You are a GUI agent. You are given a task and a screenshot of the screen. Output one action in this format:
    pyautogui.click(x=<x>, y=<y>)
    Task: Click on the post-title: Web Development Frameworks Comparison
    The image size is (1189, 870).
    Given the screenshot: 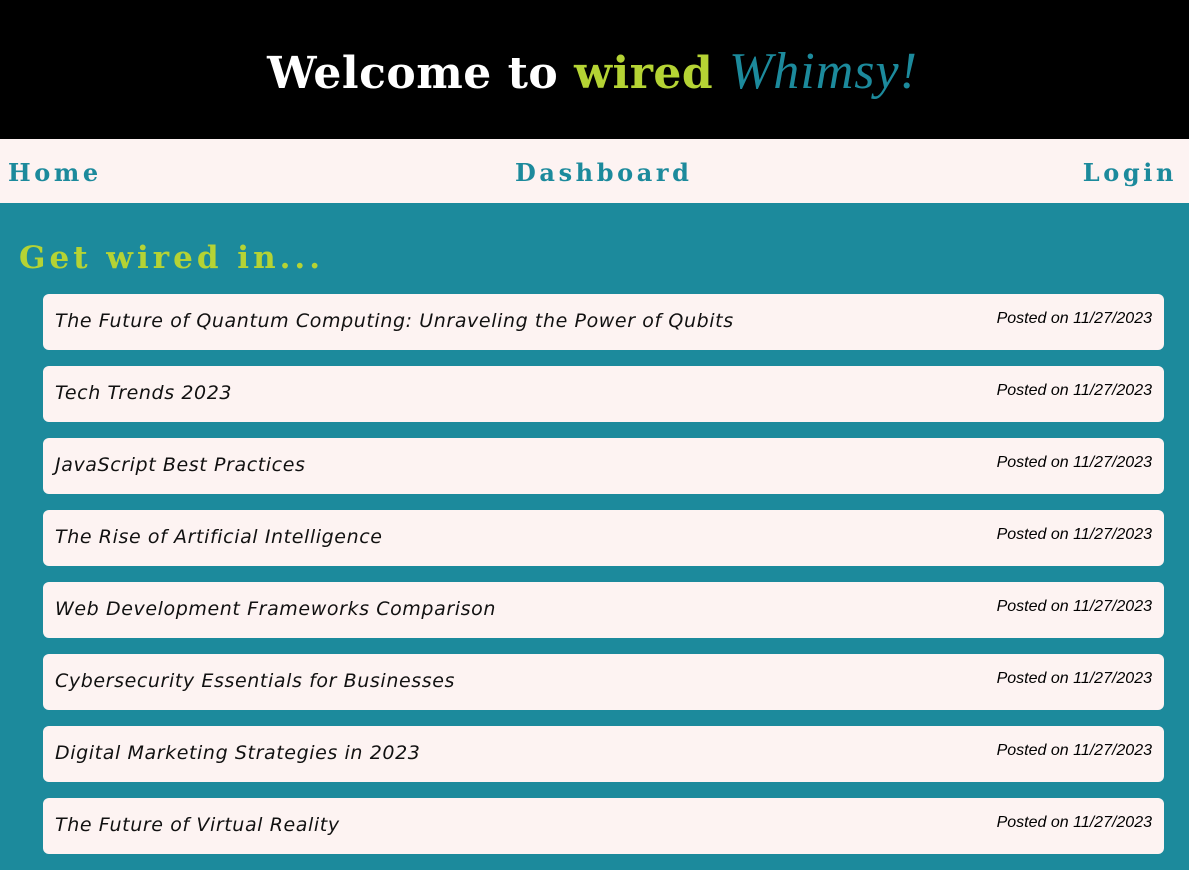 What is the action you would take?
    pyautogui.click(x=275, y=609)
    